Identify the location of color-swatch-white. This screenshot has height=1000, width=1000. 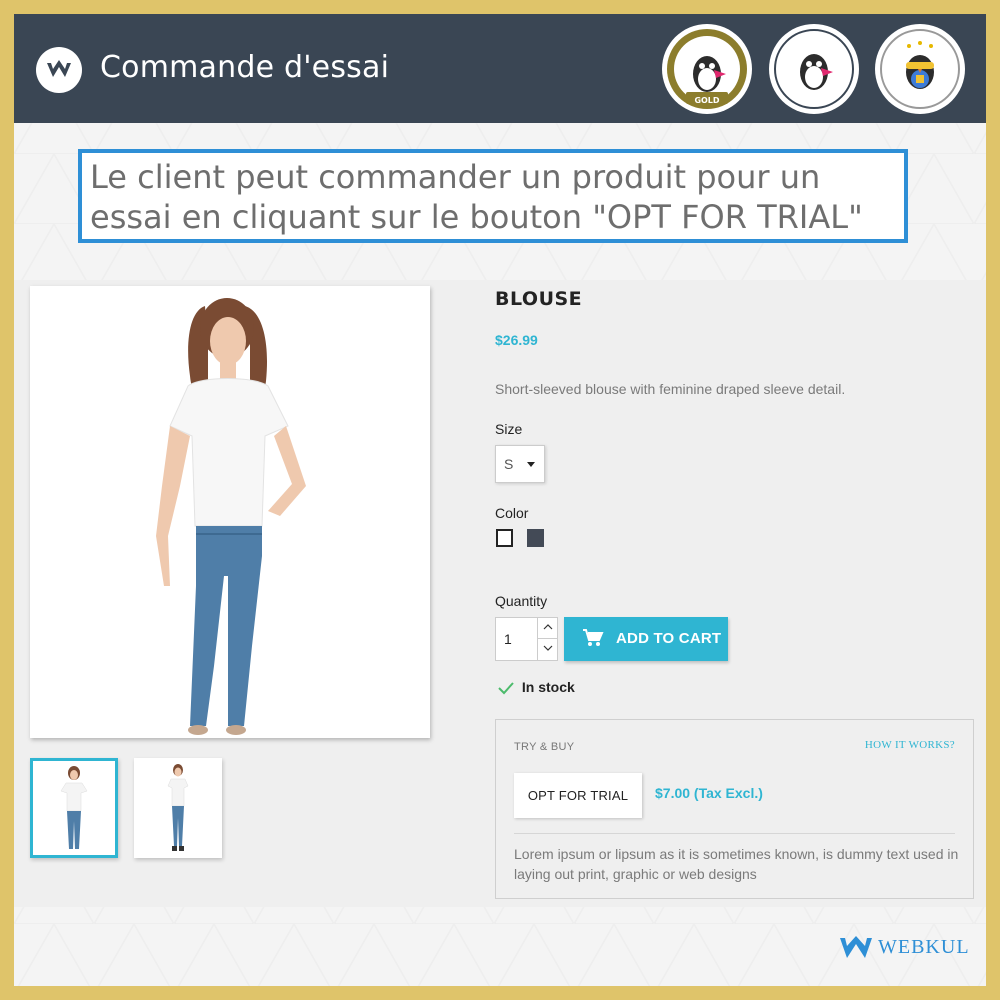
(504, 538).